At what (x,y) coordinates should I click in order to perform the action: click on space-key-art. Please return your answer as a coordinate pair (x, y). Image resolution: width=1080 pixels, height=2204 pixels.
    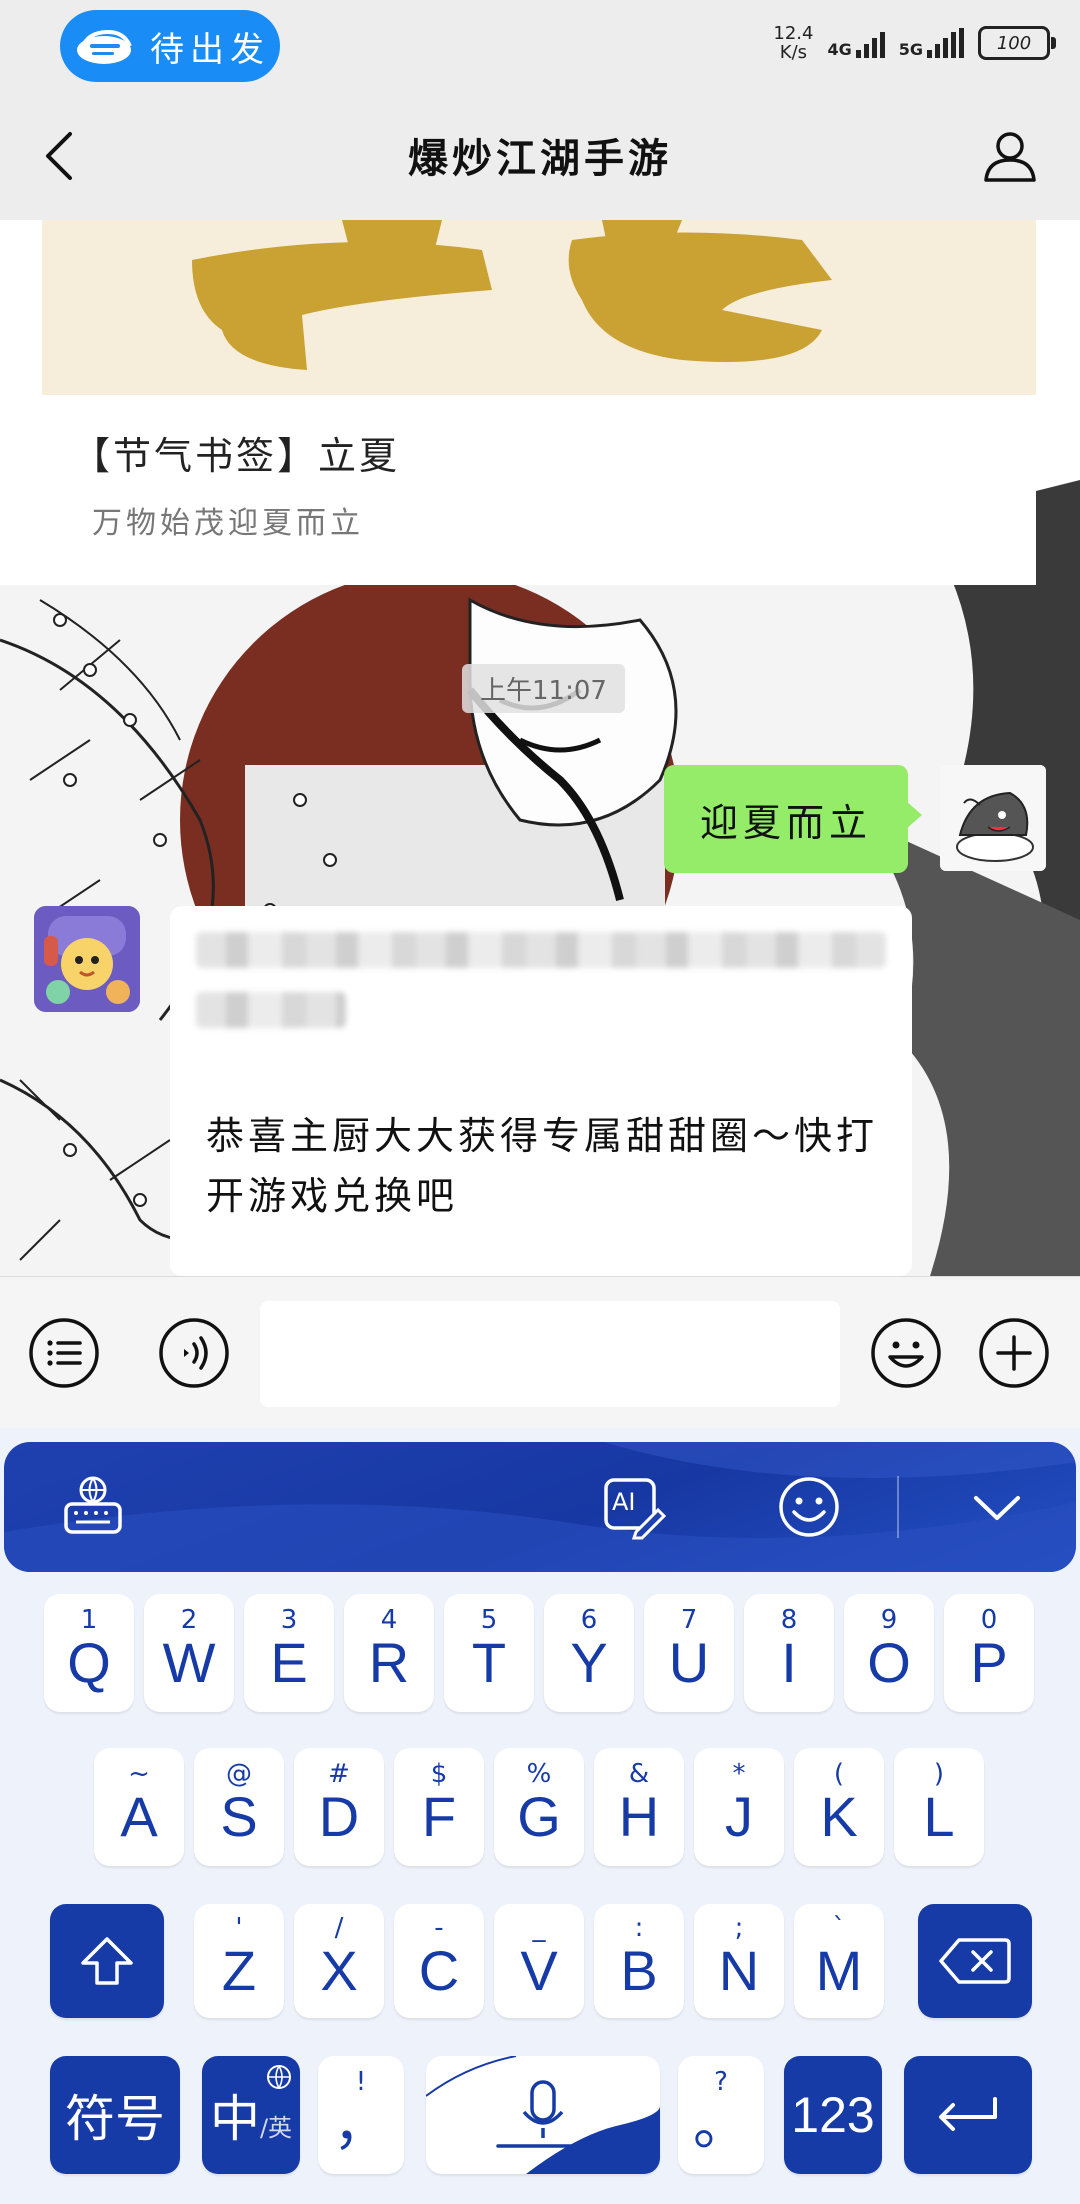
    Looking at the image, I should click on (543, 2115).